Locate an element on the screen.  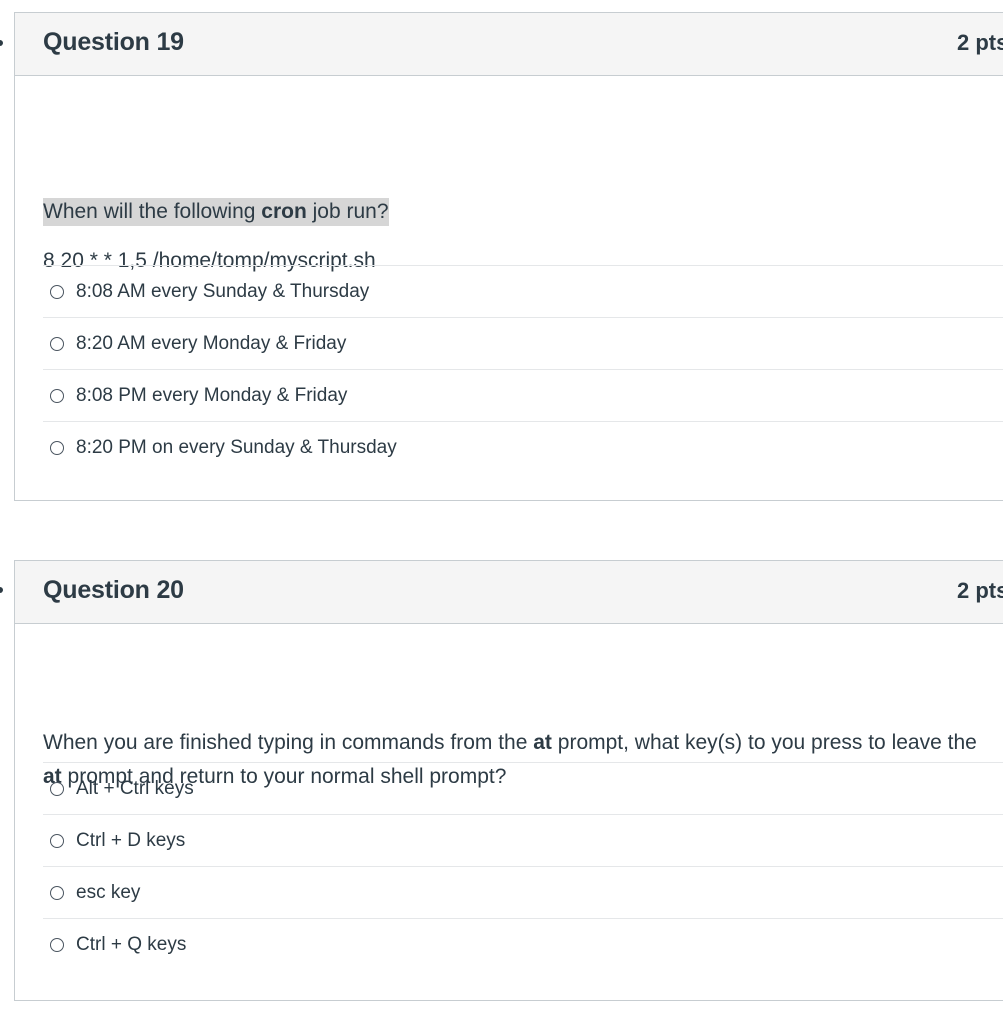
answer-label: Ctrl + D keys is located at coordinates (130, 841).